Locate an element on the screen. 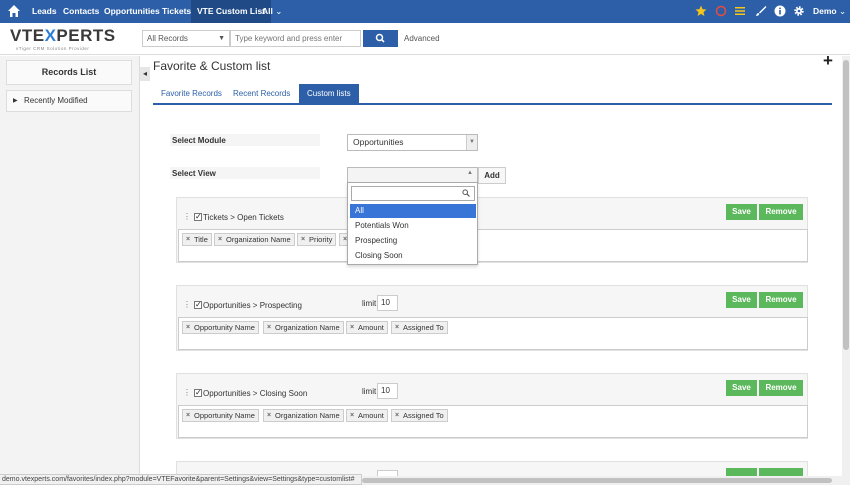 The width and height of the screenshot is (850, 485). expand-triangle-icon: ▶ is located at coordinates (15, 101).